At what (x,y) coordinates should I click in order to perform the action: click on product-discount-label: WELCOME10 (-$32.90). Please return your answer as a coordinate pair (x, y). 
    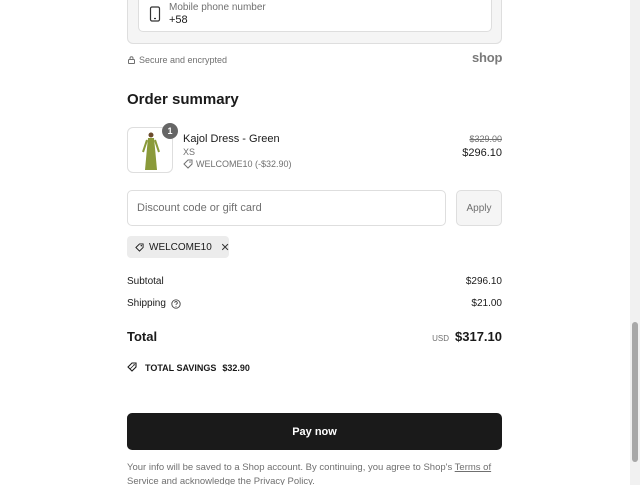
    Looking at the image, I should click on (244, 164).